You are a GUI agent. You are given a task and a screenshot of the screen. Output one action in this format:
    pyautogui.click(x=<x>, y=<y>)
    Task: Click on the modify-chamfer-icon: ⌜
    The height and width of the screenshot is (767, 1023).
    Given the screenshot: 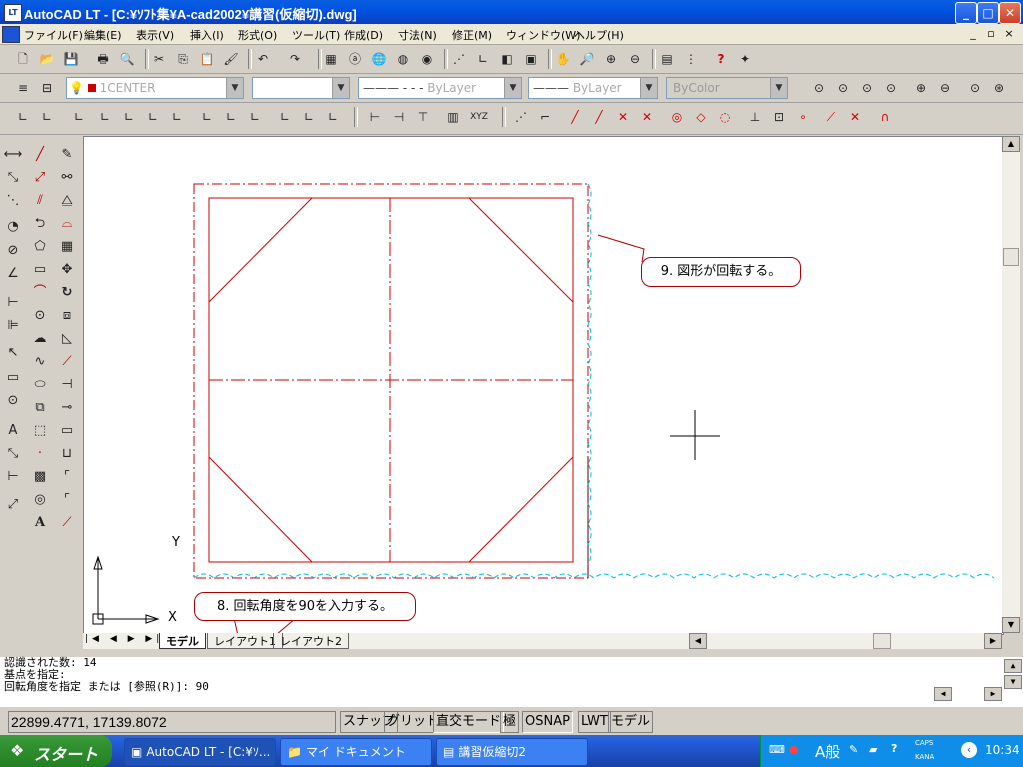 What is the action you would take?
    pyautogui.click(x=67, y=477)
    